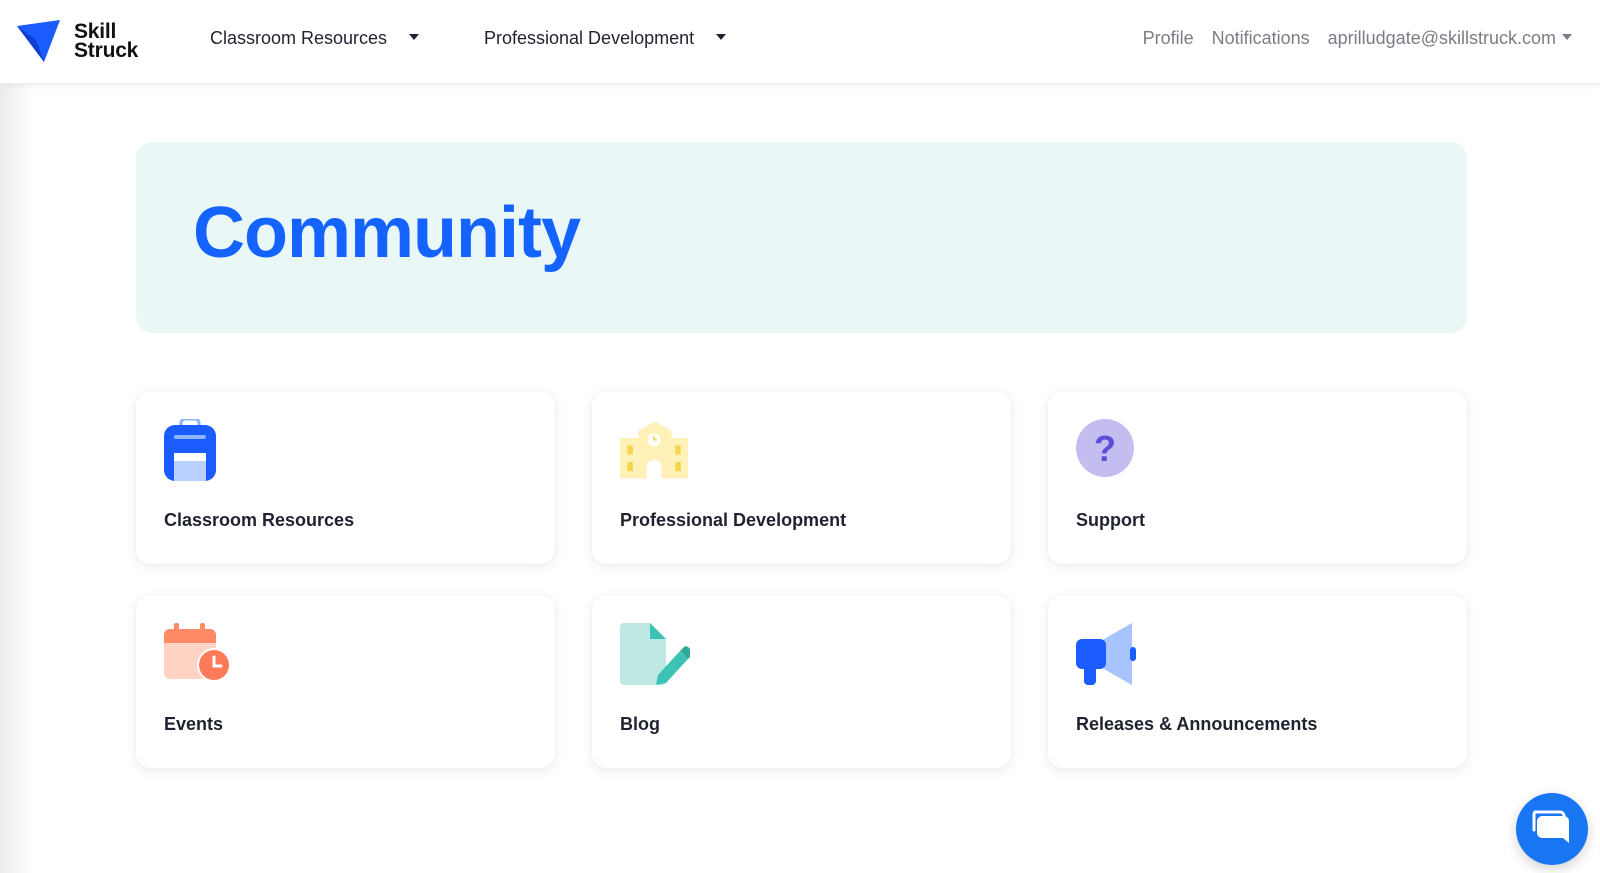  Describe the element at coordinates (194, 724) in the screenshot. I see `card-label: Events` at that location.